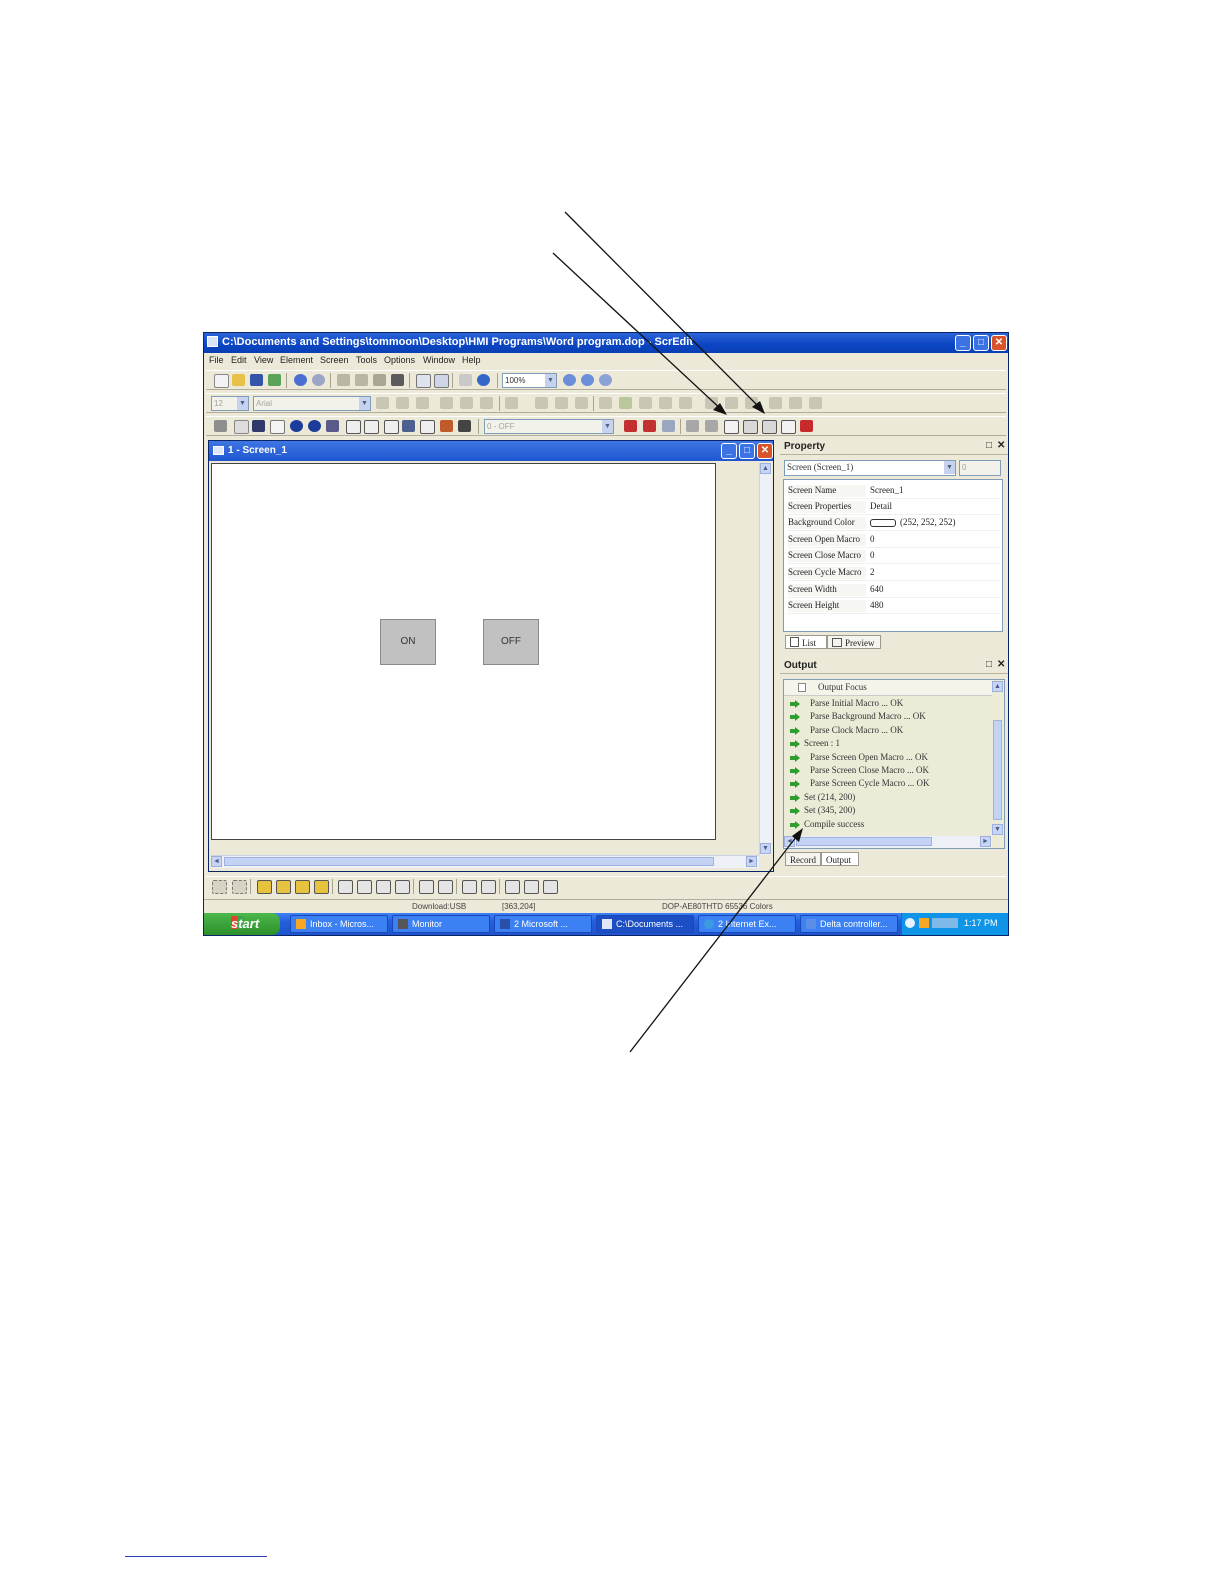 The width and height of the screenshot is (1224, 1584). What do you see at coordinates (729, 451) in the screenshot?
I see `child-minimize-button: _` at bounding box center [729, 451].